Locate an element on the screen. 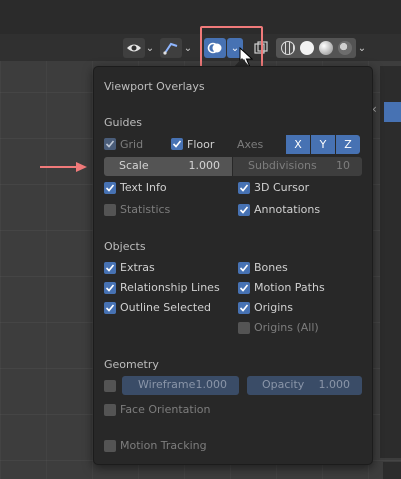 The height and width of the screenshot is (479, 401). origins-label: Origins is located at coordinates (273, 307).